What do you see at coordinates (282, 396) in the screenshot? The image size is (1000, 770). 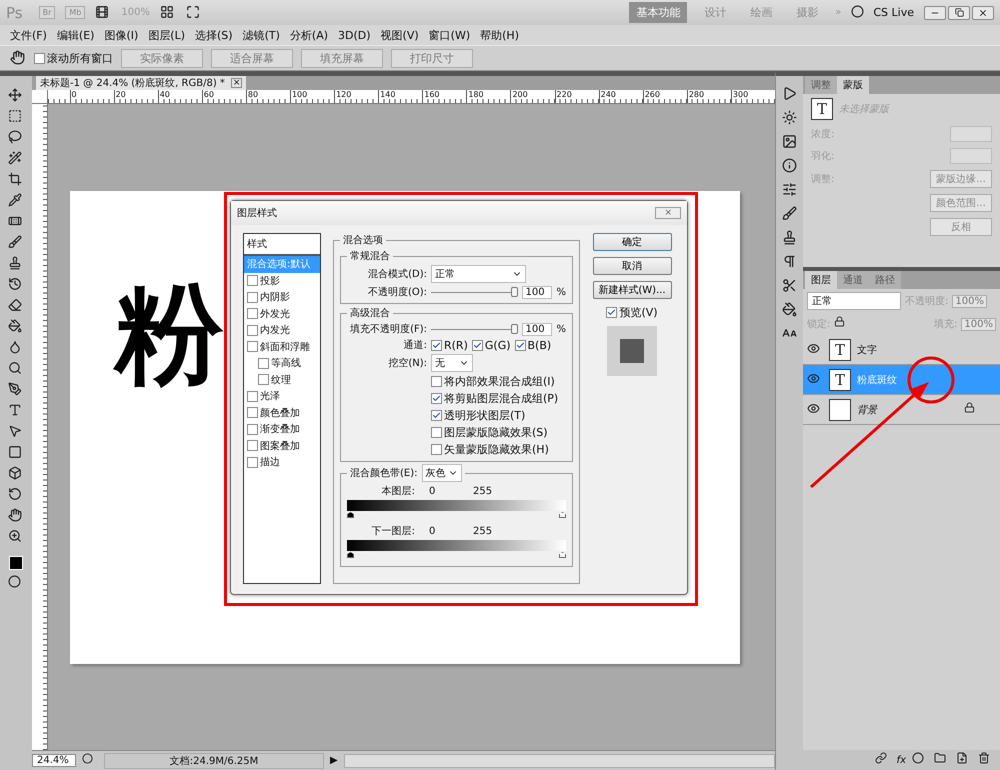 I see `style-item: 光泽` at bounding box center [282, 396].